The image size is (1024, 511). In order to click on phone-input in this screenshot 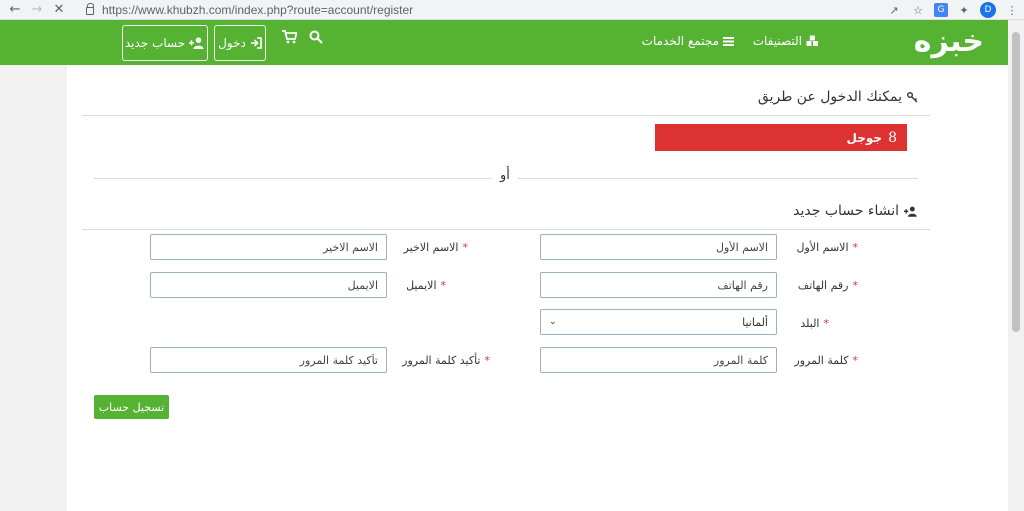, I will do `click(658, 285)`.